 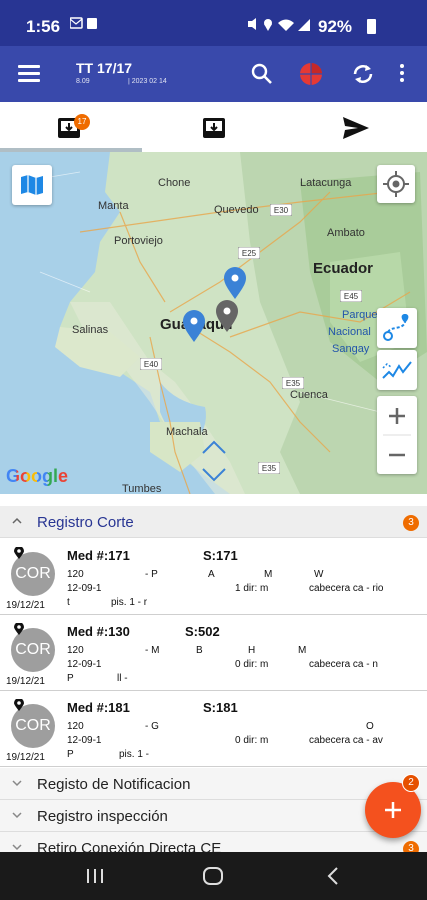 I want to click on route-button, so click(x=397, y=328).